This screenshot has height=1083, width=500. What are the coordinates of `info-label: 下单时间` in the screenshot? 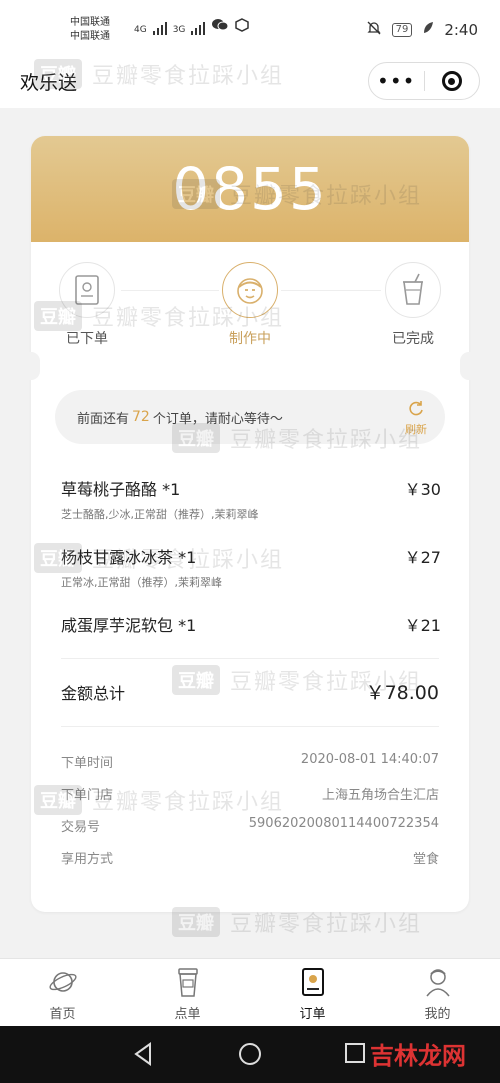 It's located at (87, 763).